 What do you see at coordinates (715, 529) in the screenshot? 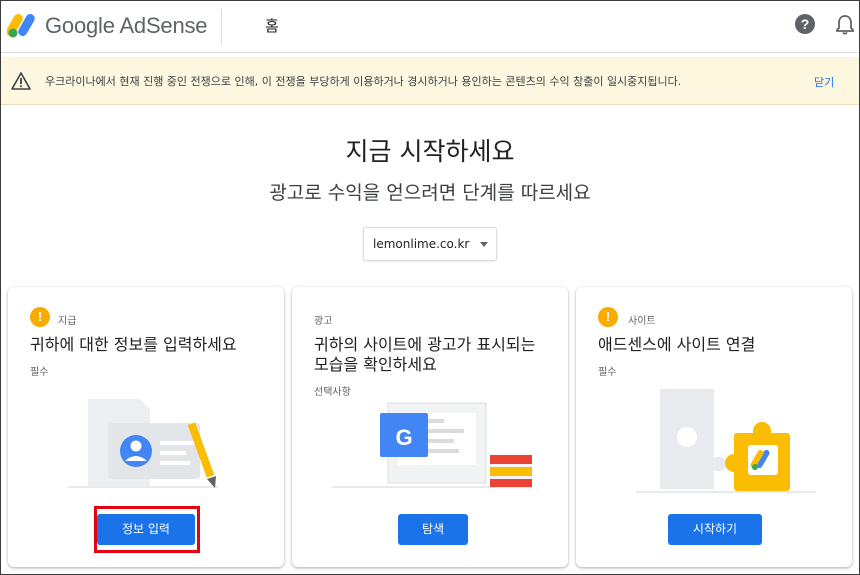
I see `get-started-button: 시작하기` at bounding box center [715, 529].